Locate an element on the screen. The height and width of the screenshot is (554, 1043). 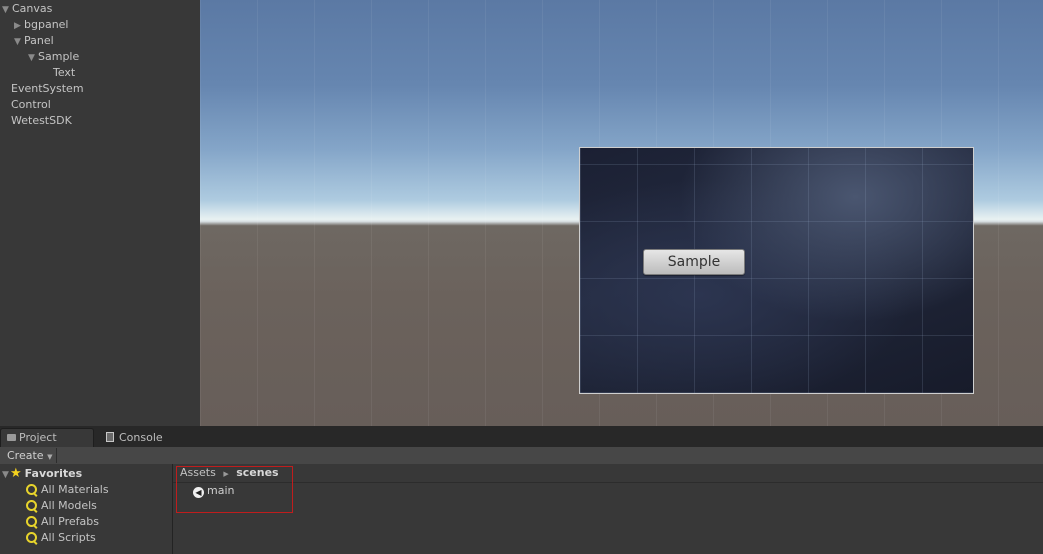
hierarchy-item-wetestsdk: WetestSDK is located at coordinates (41, 121).